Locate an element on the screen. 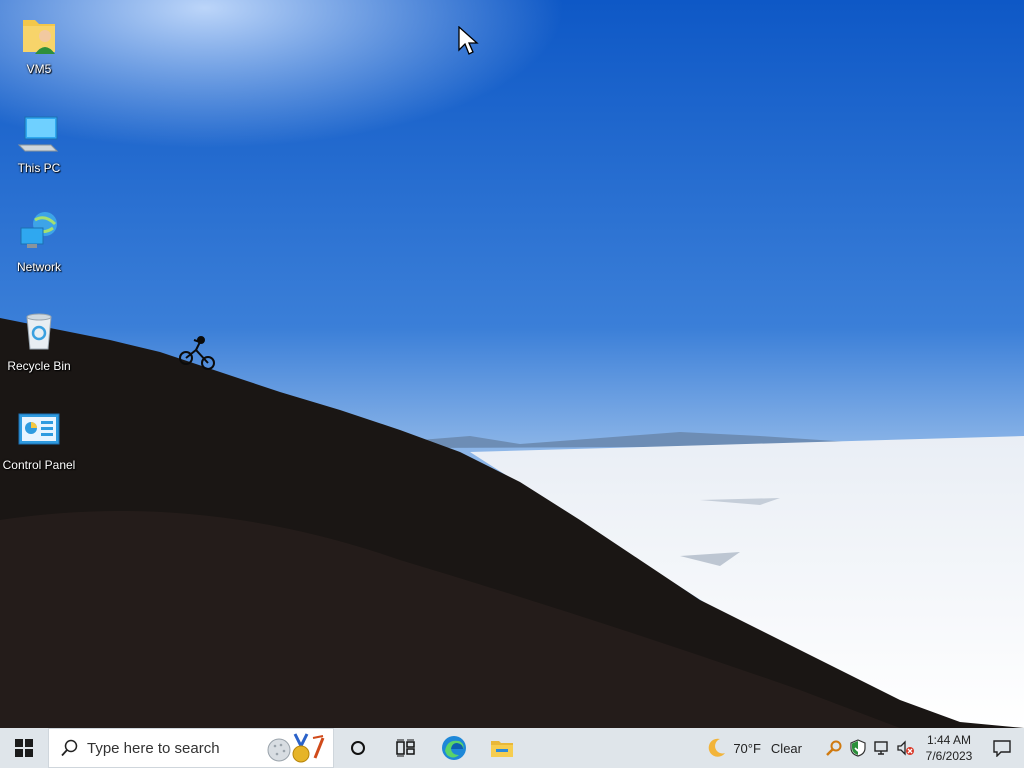  folder-icon is located at coordinates (502, 749).